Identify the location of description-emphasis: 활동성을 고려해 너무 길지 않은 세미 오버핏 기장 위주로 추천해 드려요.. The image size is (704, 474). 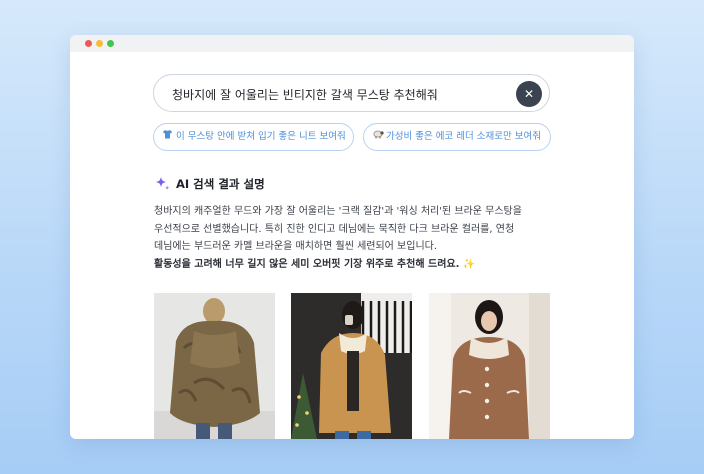
(307, 264).